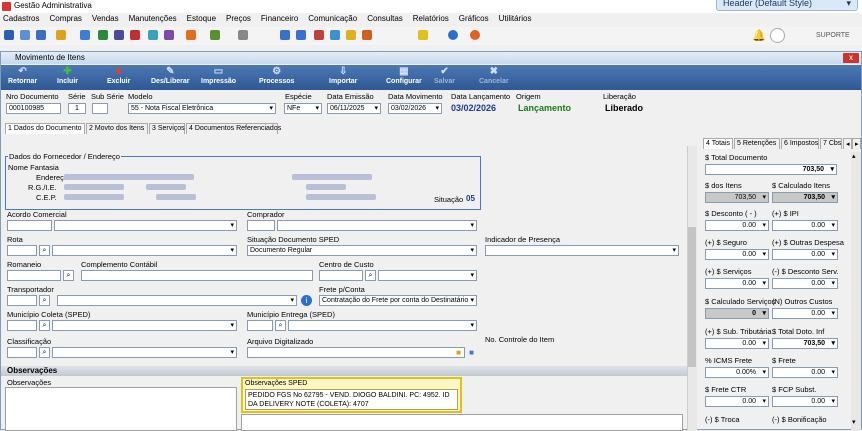 This screenshot has height=431, width=862. What do you see at coordinates (856, 143) in the screenshot?
I see `tab-scroll-right-icon: ▸` at bounding box center [856, 143].